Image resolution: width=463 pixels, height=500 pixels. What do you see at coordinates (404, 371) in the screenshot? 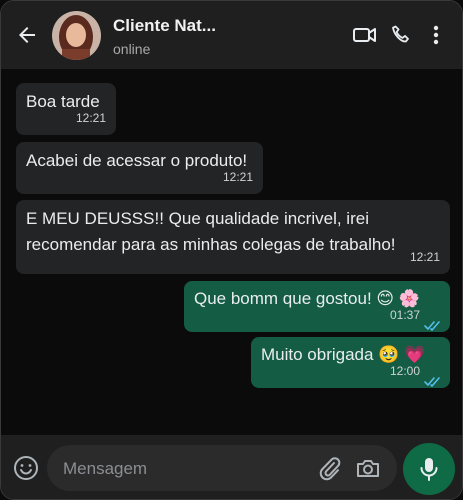
I see `message-time: 12:00` at bounding box center [404, 371].